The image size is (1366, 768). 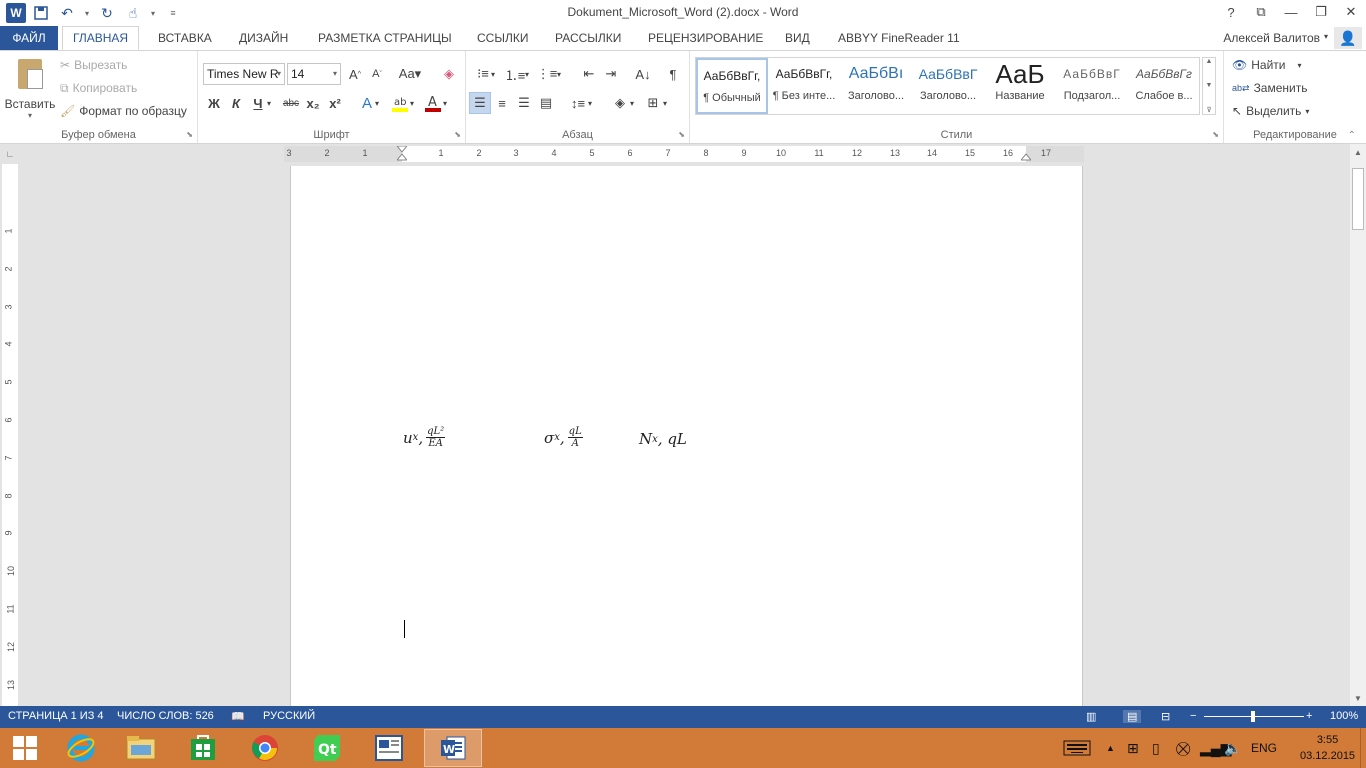 What do you see at coordinates (1208, 110) in the screenshot?
I see `more-styles-icon: ⊽` at bounding box center [1208, 110].